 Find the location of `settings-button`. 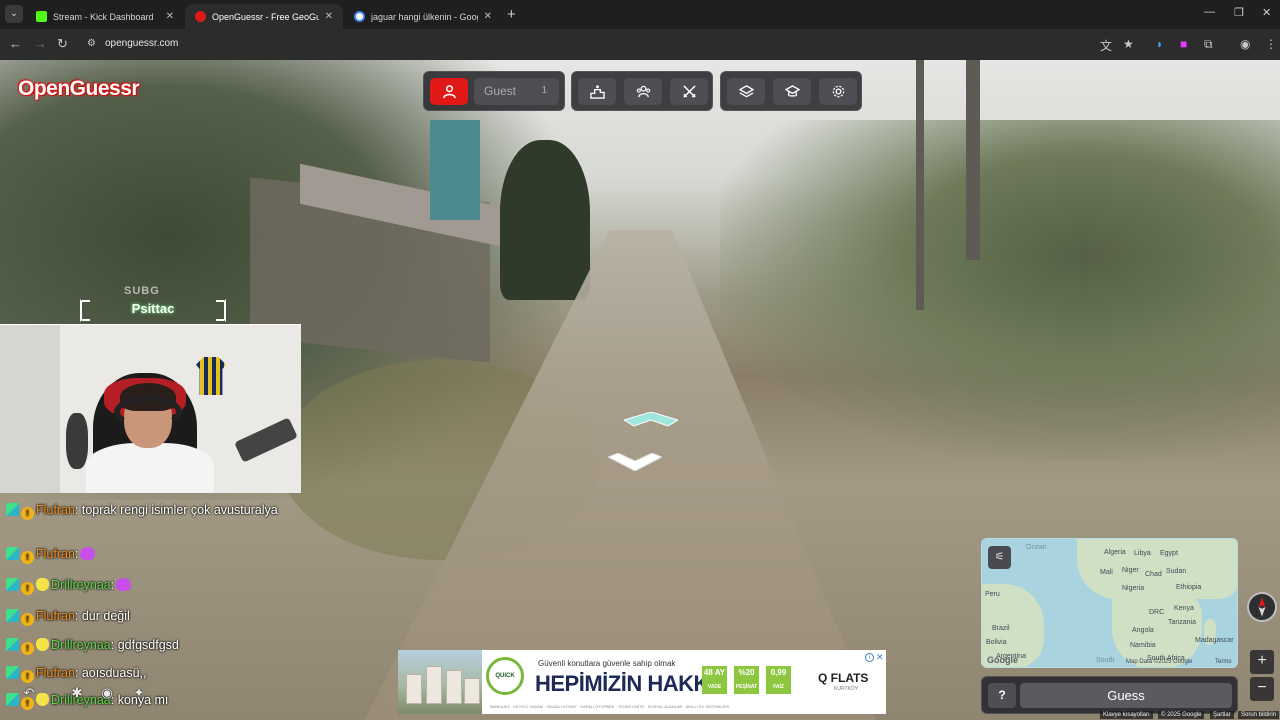

settings-button is located at coordinates (838, 91).